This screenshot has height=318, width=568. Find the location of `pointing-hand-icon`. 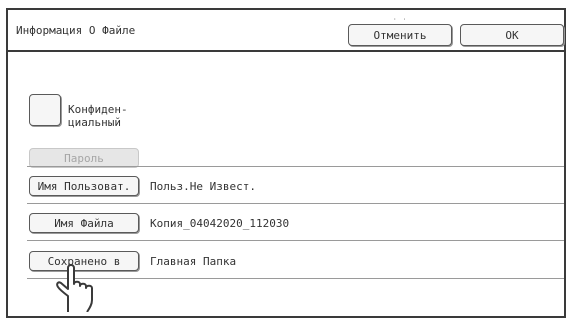

pointing-hand-icon is located at coordinates (74, 288).